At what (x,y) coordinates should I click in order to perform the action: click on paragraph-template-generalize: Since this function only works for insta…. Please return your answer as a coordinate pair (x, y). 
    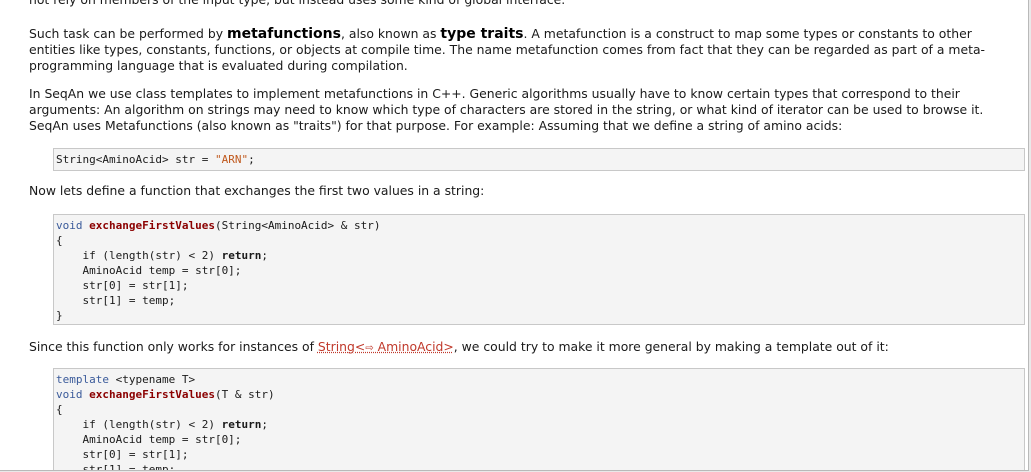
    Looking at the image, I should click on (459, 348).